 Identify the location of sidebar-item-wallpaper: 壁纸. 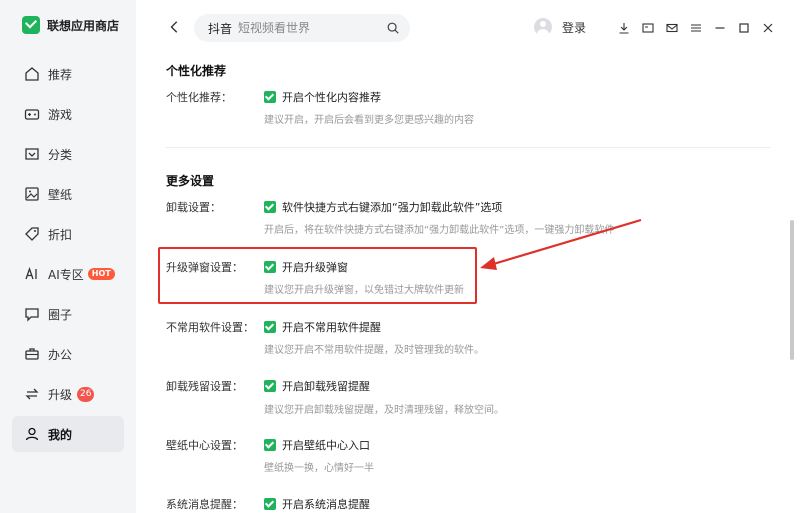
(68, 194).